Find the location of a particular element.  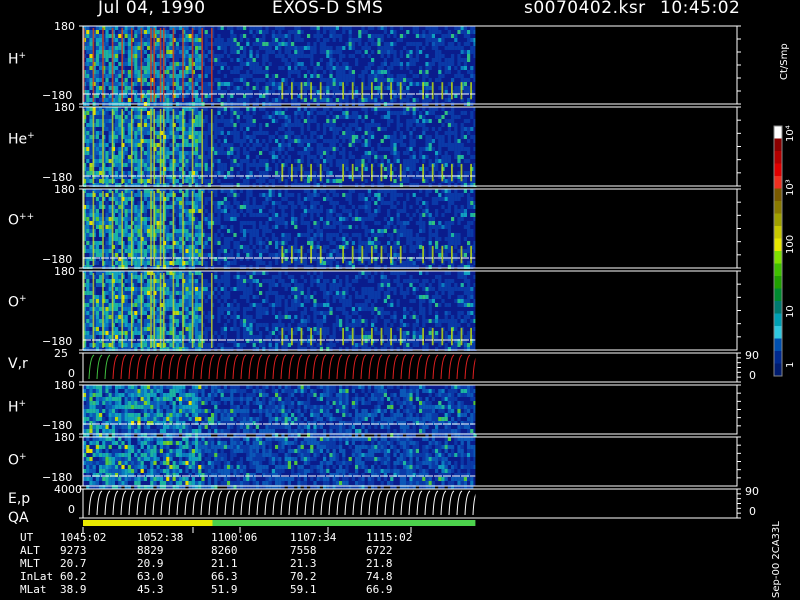

panel-0-no-data is located at coordinates (606, 65).